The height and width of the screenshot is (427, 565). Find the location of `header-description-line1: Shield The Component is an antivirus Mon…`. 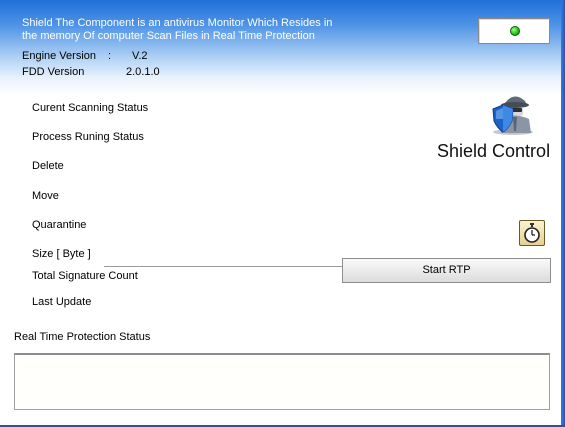

header-description-line1: Shield The Component is an antivirus Mon… is located at coordinates (177, 23).